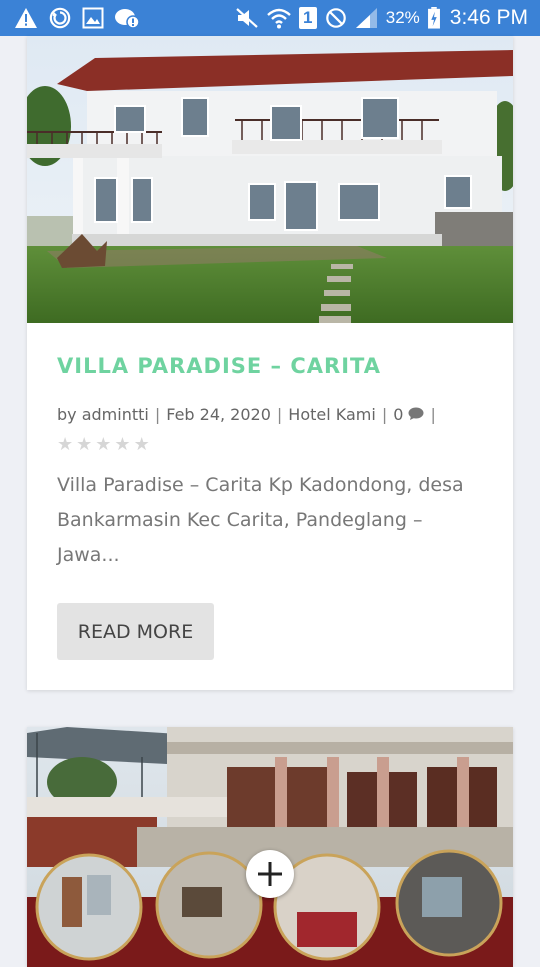 The image size is (540, 967). Describe the element at coordinates (218, 414) in the screenshot. I see `post-date: Feb 24, 2020` at that location.